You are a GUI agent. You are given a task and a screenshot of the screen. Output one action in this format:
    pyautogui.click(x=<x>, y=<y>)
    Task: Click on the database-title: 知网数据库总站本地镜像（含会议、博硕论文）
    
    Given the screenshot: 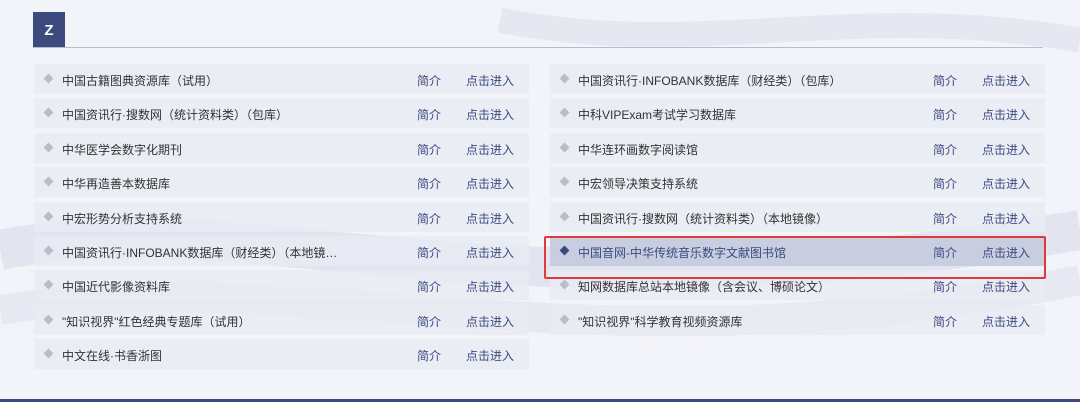 What is the action you would take?
    pyautogui.click(x=743, y=286)
    